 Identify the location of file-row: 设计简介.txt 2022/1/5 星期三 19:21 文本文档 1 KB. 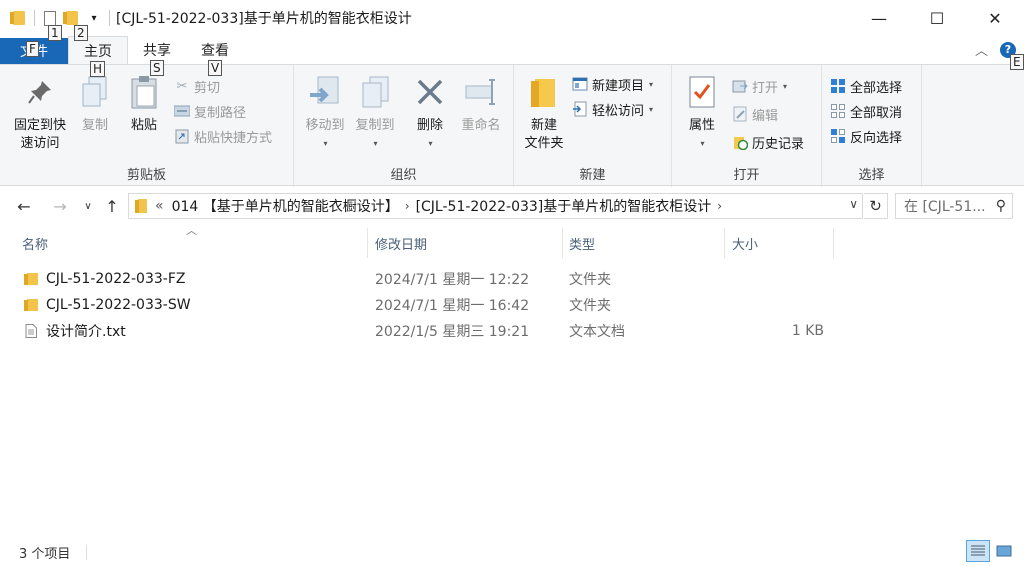
(512, 330).